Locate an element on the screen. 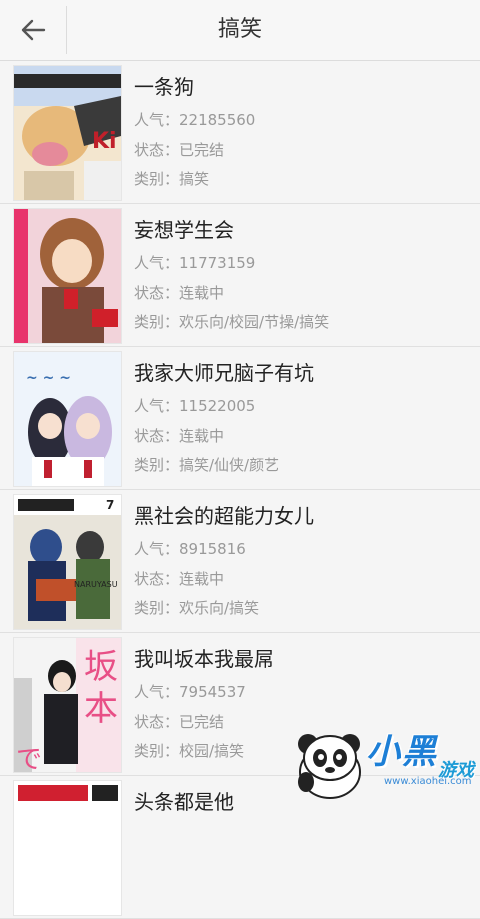 This screenshot has height=919, width=480. comic-category: 类别：搞笑/仙侠/颜艺 is located at coordinates (207, 465).